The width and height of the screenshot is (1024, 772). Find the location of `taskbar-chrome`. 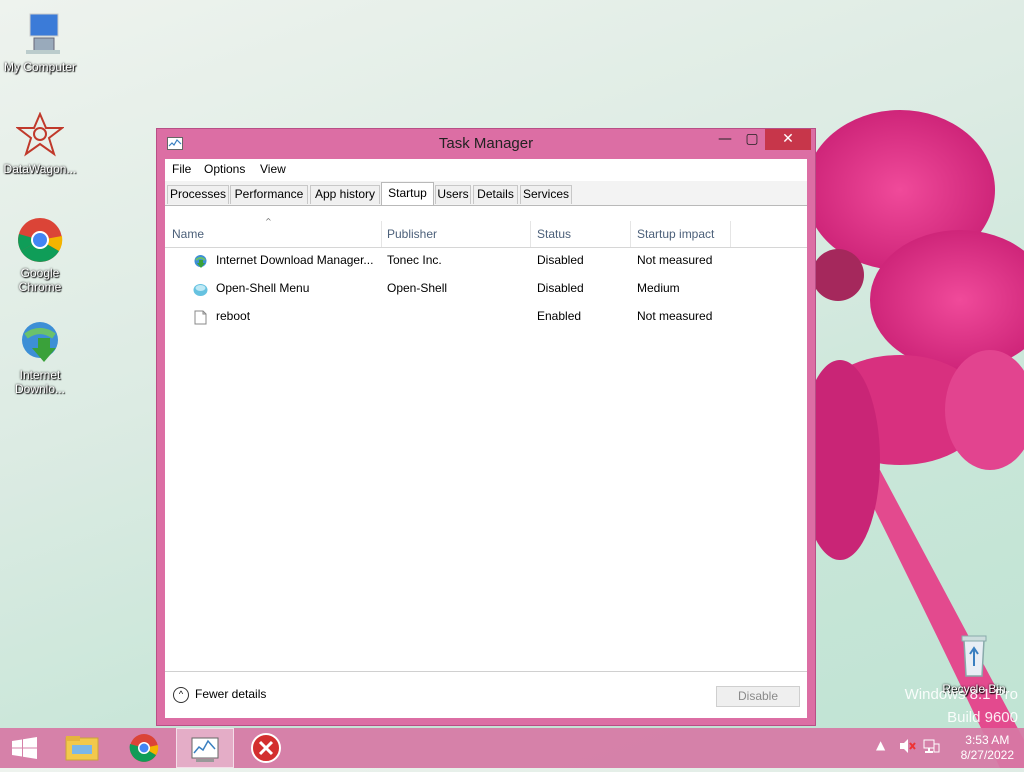

taskbar-chrome is located at coordinates (144, 748).